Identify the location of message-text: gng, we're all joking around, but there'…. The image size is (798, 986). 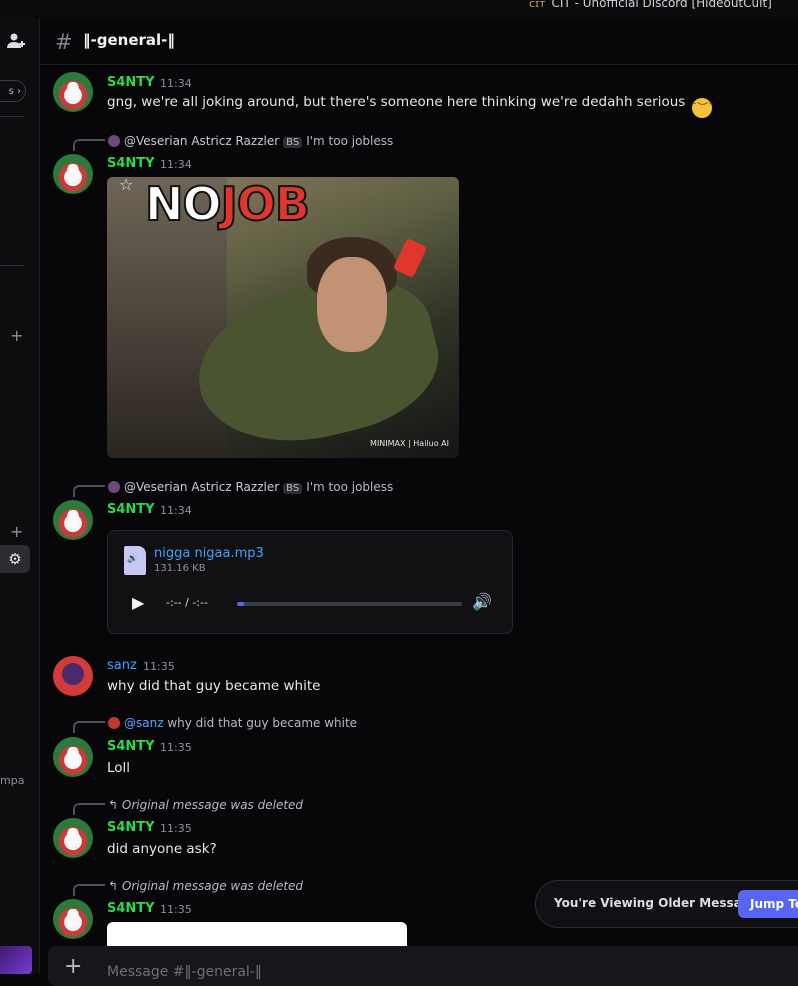
(410, 106).